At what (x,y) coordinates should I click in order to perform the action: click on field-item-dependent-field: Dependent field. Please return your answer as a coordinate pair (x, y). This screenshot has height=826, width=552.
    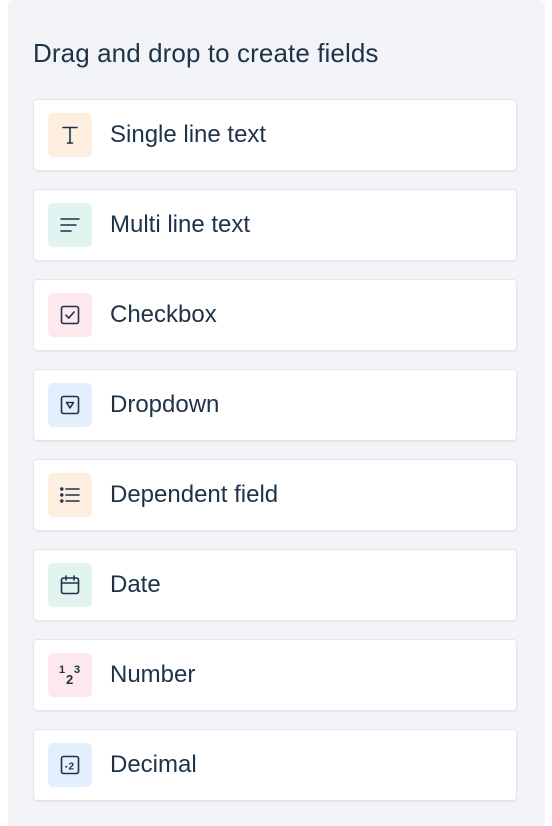
    Looking at the image, I should click on (275, 495).